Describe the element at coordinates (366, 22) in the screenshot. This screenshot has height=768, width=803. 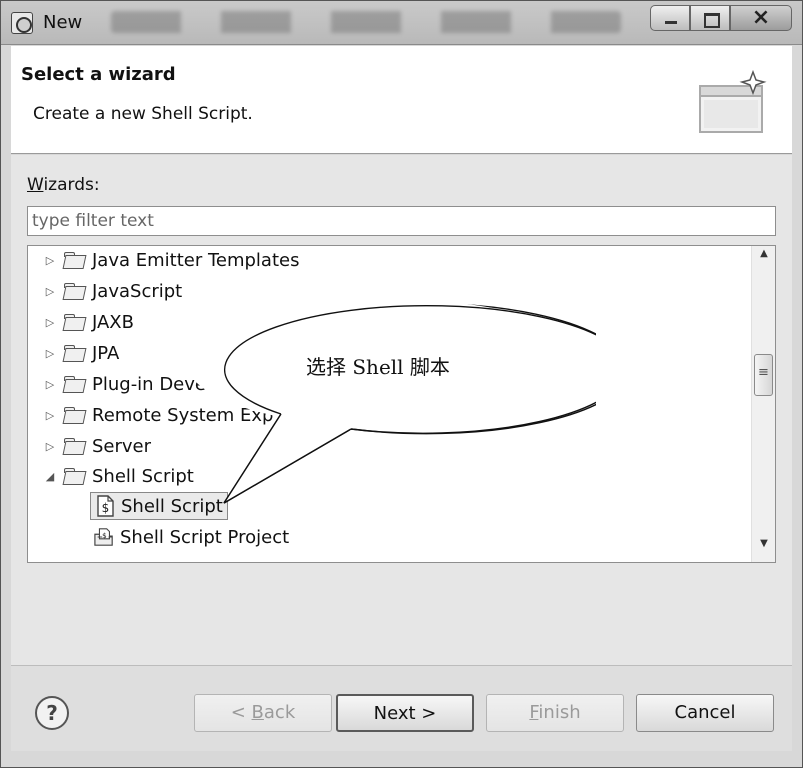
I see `blurred-background-tabs` at that location.